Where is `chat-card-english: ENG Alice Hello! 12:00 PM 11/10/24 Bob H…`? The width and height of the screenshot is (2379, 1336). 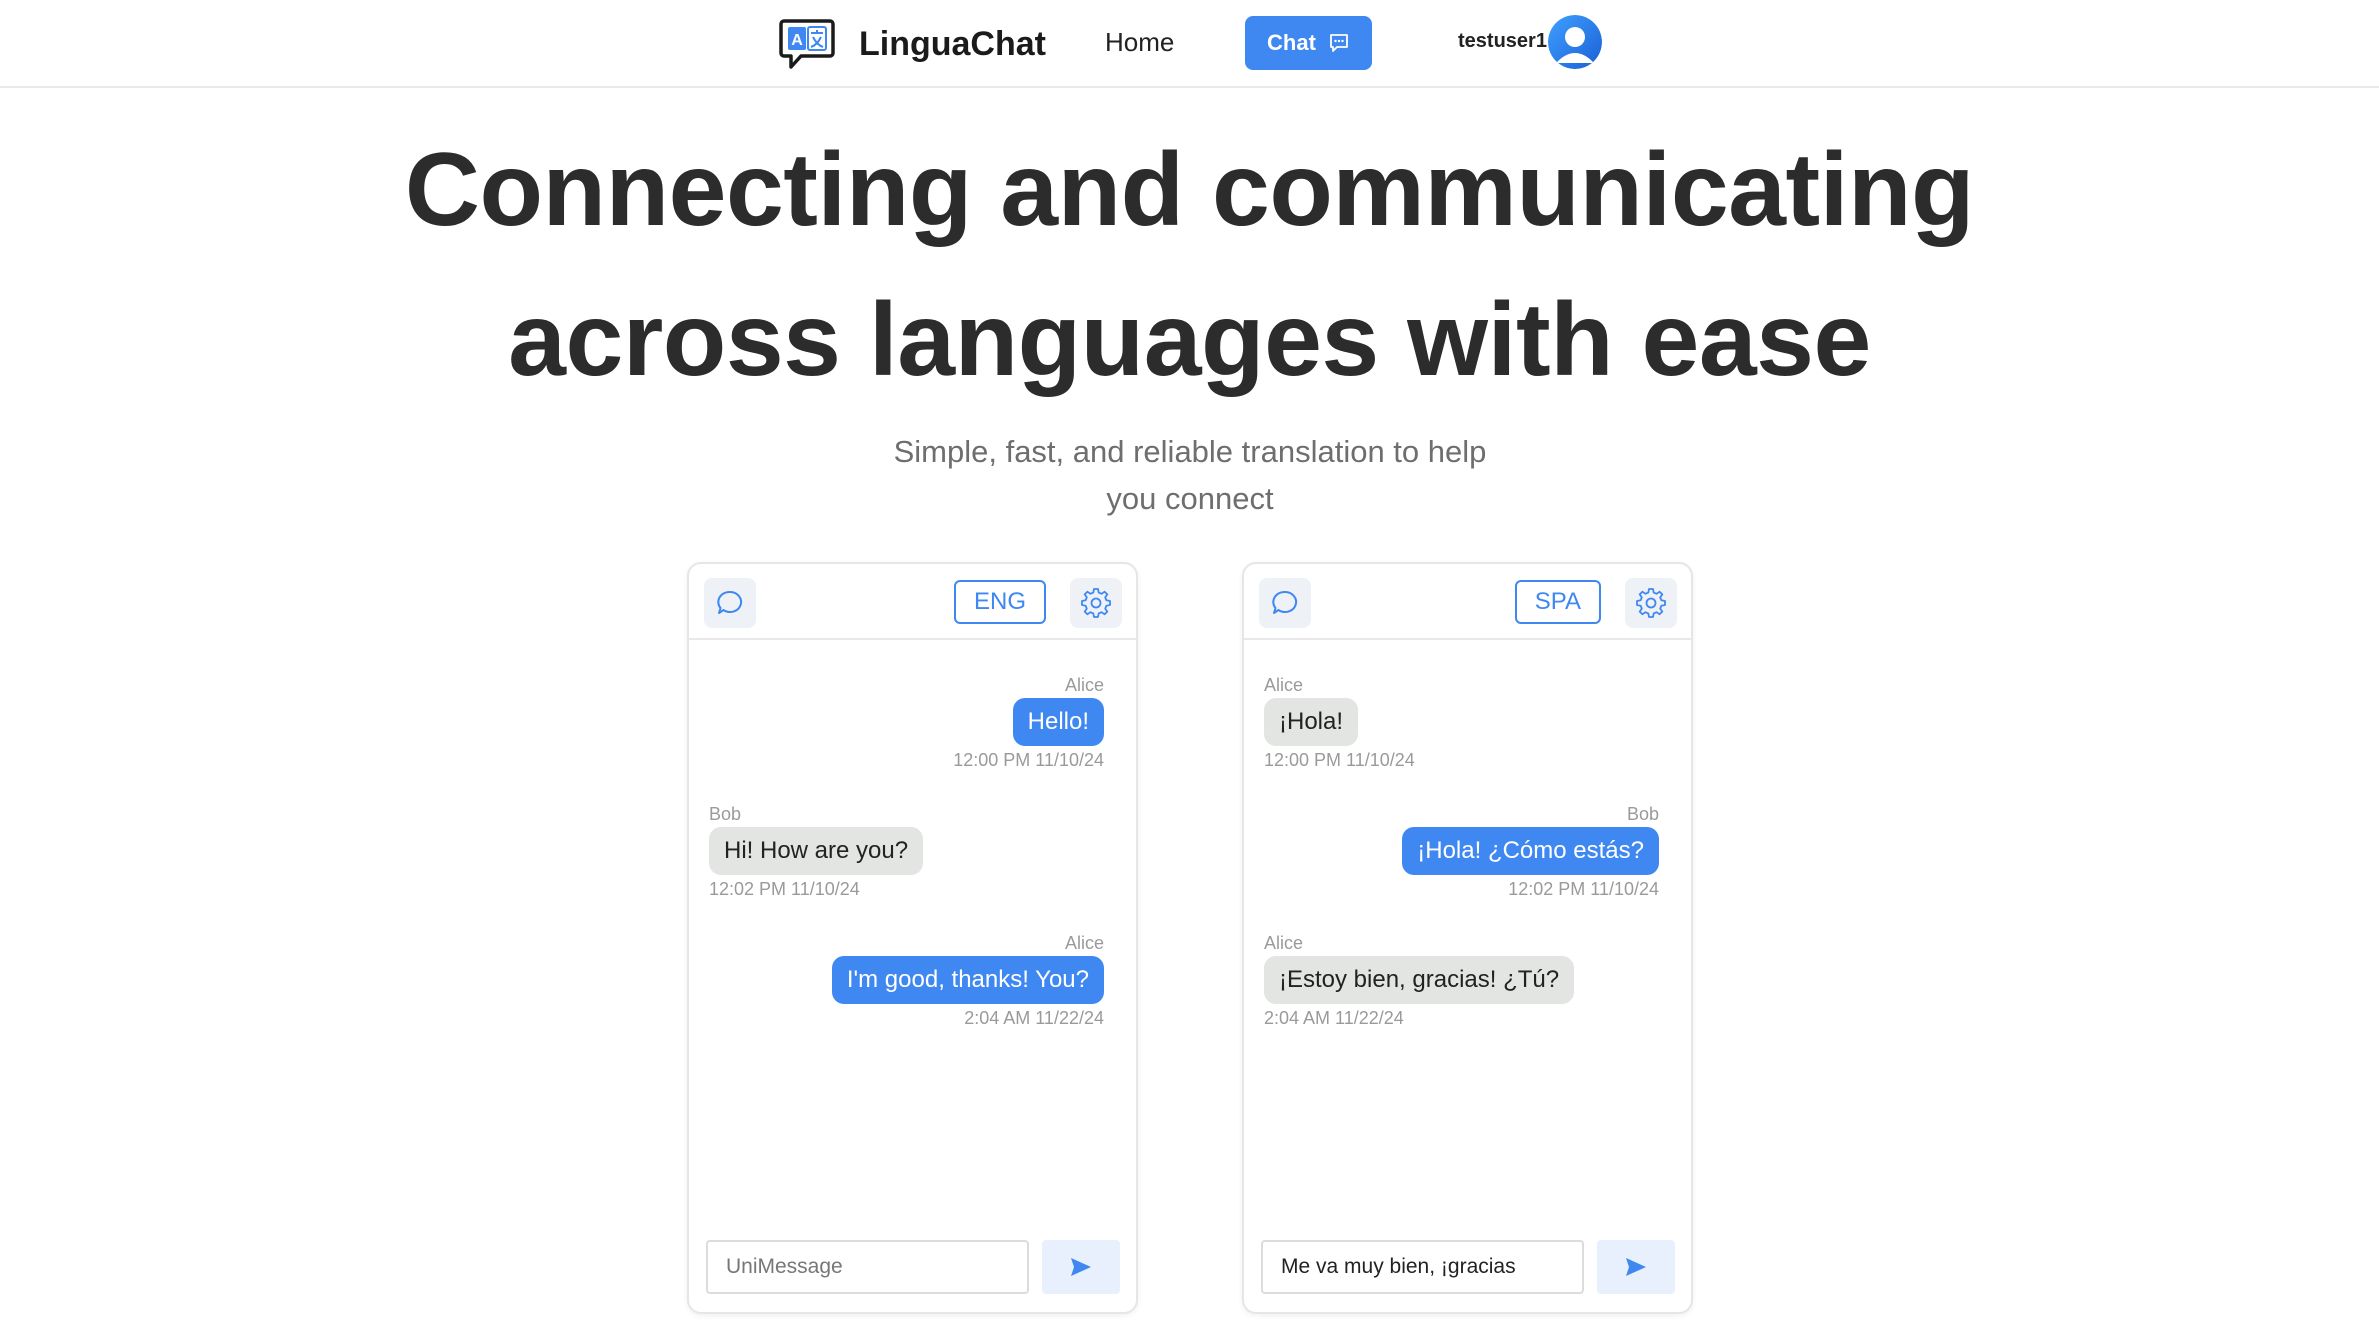 chat-card-english: ENG Alice Hello! 12:00 PM 11/10/24 Bob H… is located at coordinates (912, 938).